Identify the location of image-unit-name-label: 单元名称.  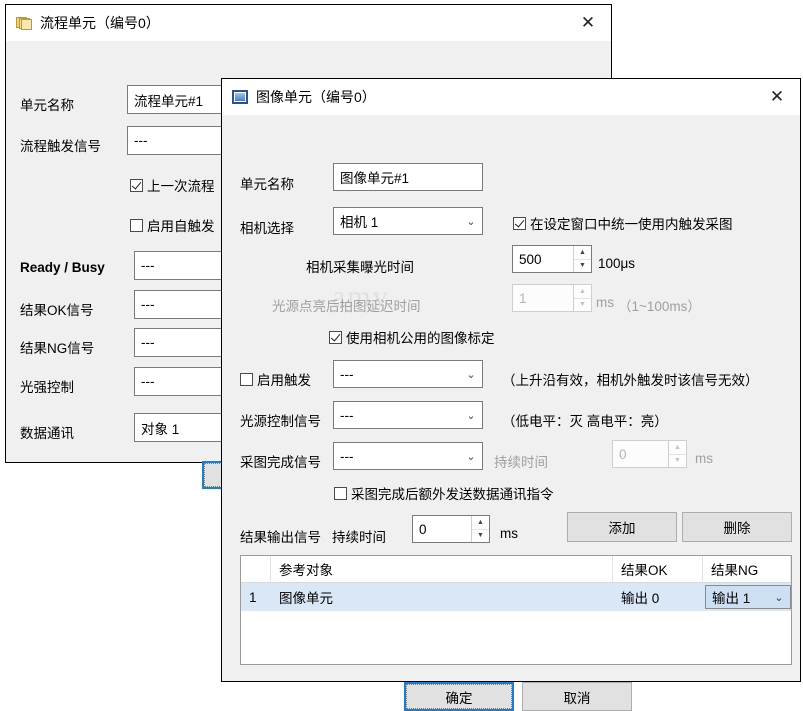
(267, 184).